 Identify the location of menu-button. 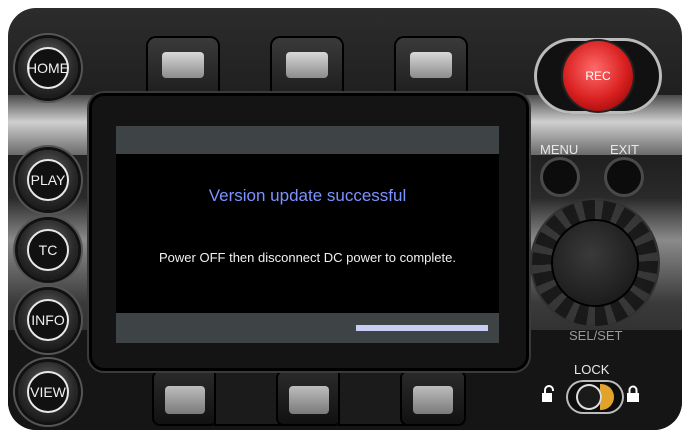
(560, 177).